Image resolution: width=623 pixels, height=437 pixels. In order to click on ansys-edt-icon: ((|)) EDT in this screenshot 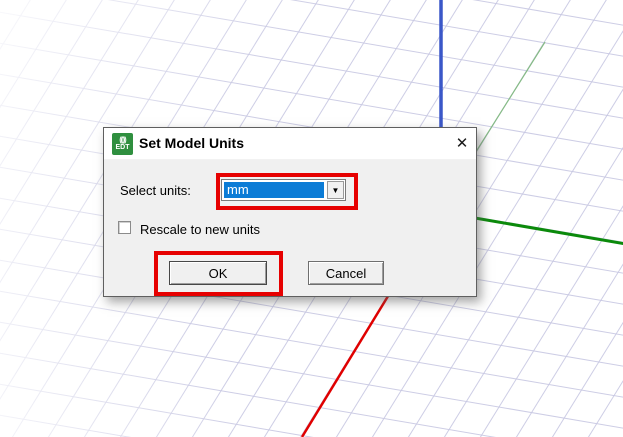, I will do `click(122, 144)`.